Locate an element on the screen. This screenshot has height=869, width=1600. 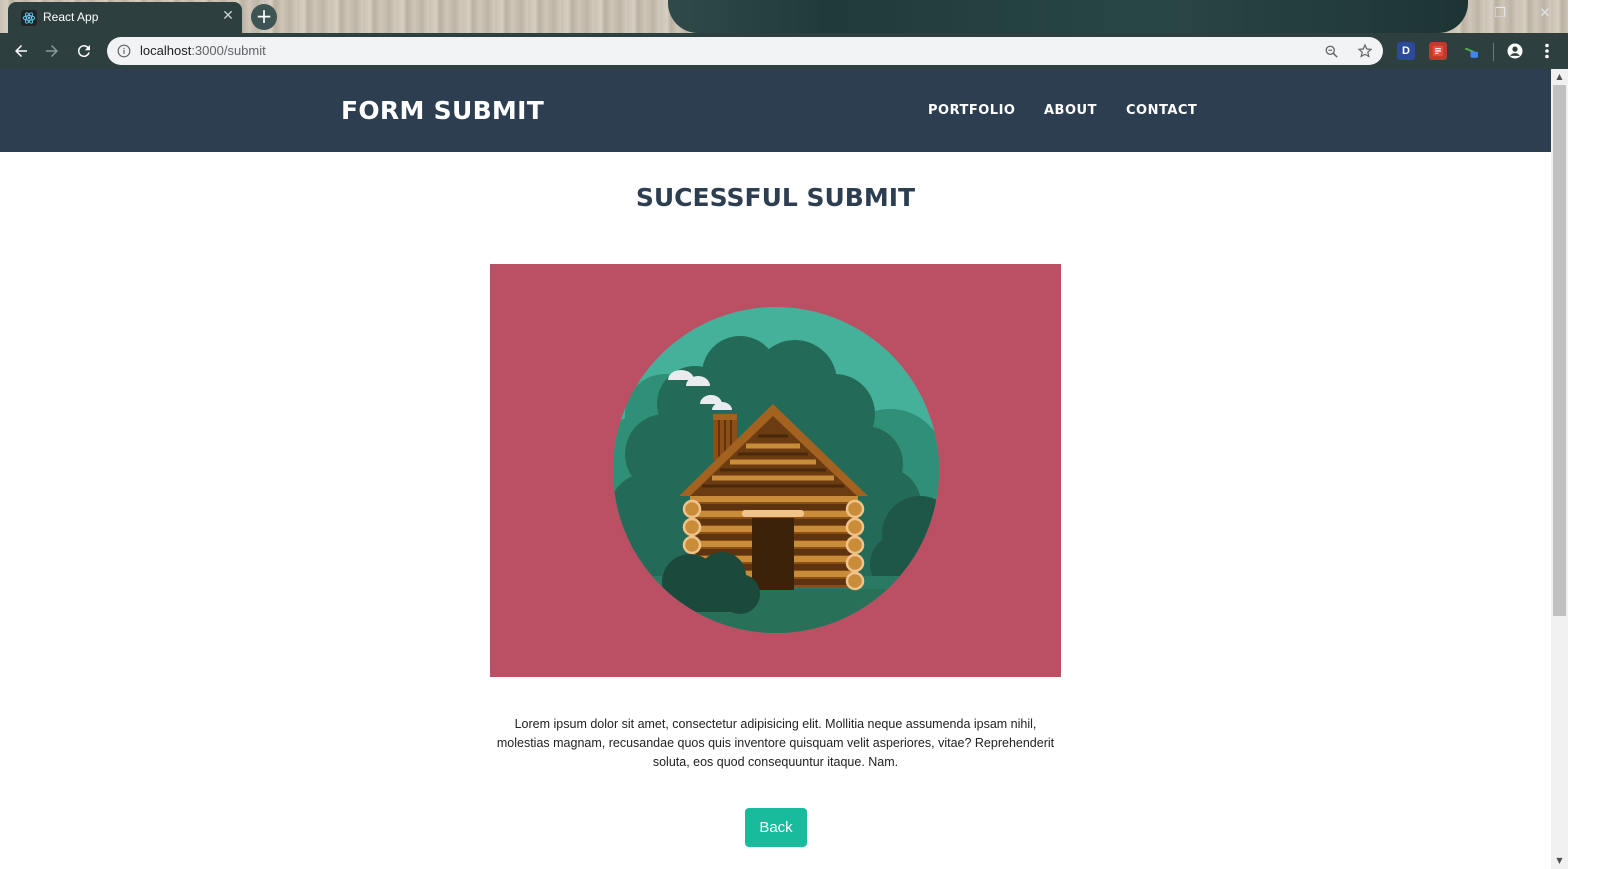
window-edge is located at coordinates (1584, 434).